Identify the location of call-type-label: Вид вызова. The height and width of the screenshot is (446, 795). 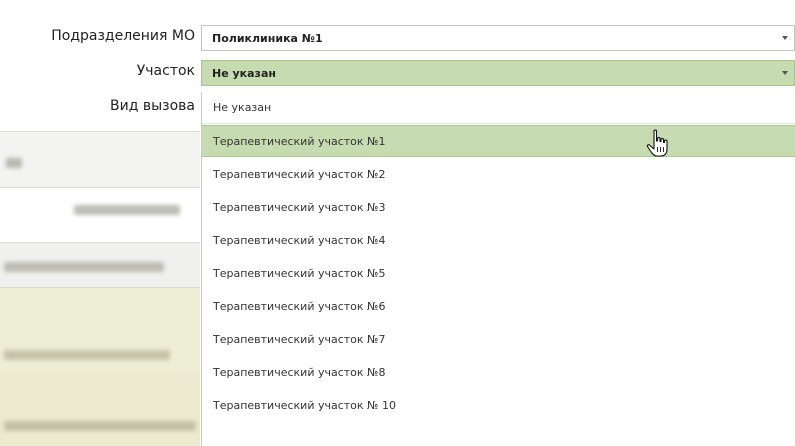
(152, 106).